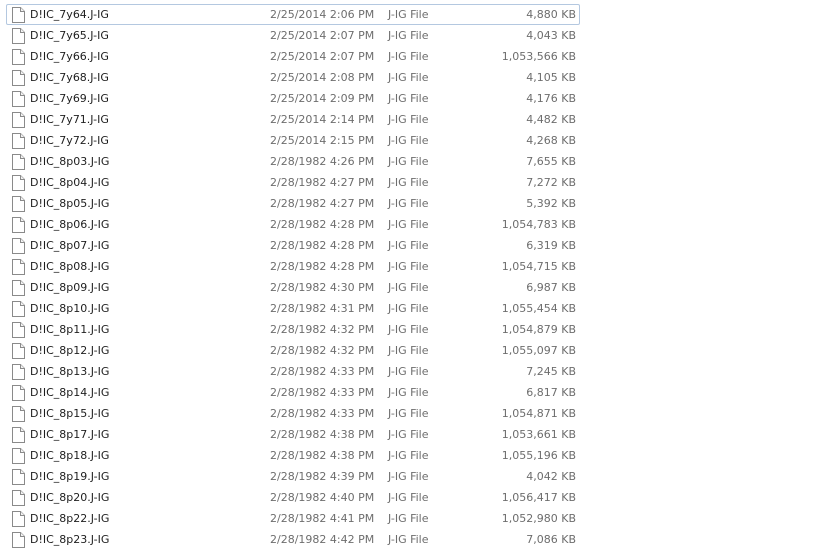 The height and width of the screenshot is (552, 819). Describe the element at coordinates (322, 224) in the screenshot. I see `file-date-modified: 2/28/1982 4:28 PM` at that location.